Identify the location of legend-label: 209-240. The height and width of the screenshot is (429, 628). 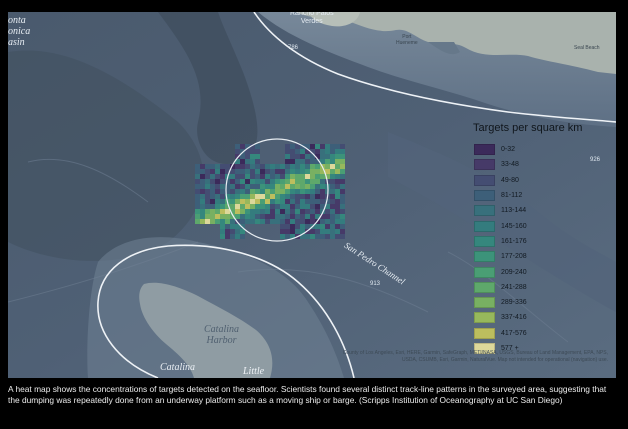
(514, 272).